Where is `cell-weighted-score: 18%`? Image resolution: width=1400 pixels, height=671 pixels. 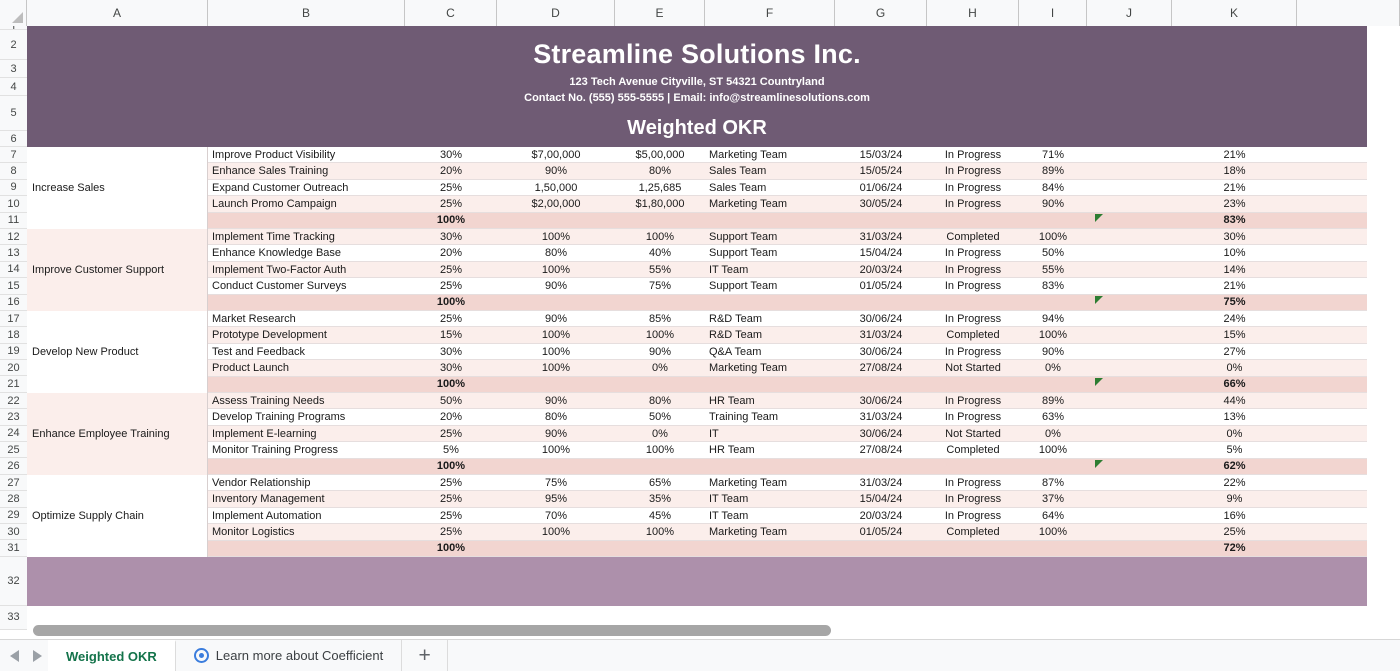 cell-weighted-score: 18% is located at coordinates (1234, 170).